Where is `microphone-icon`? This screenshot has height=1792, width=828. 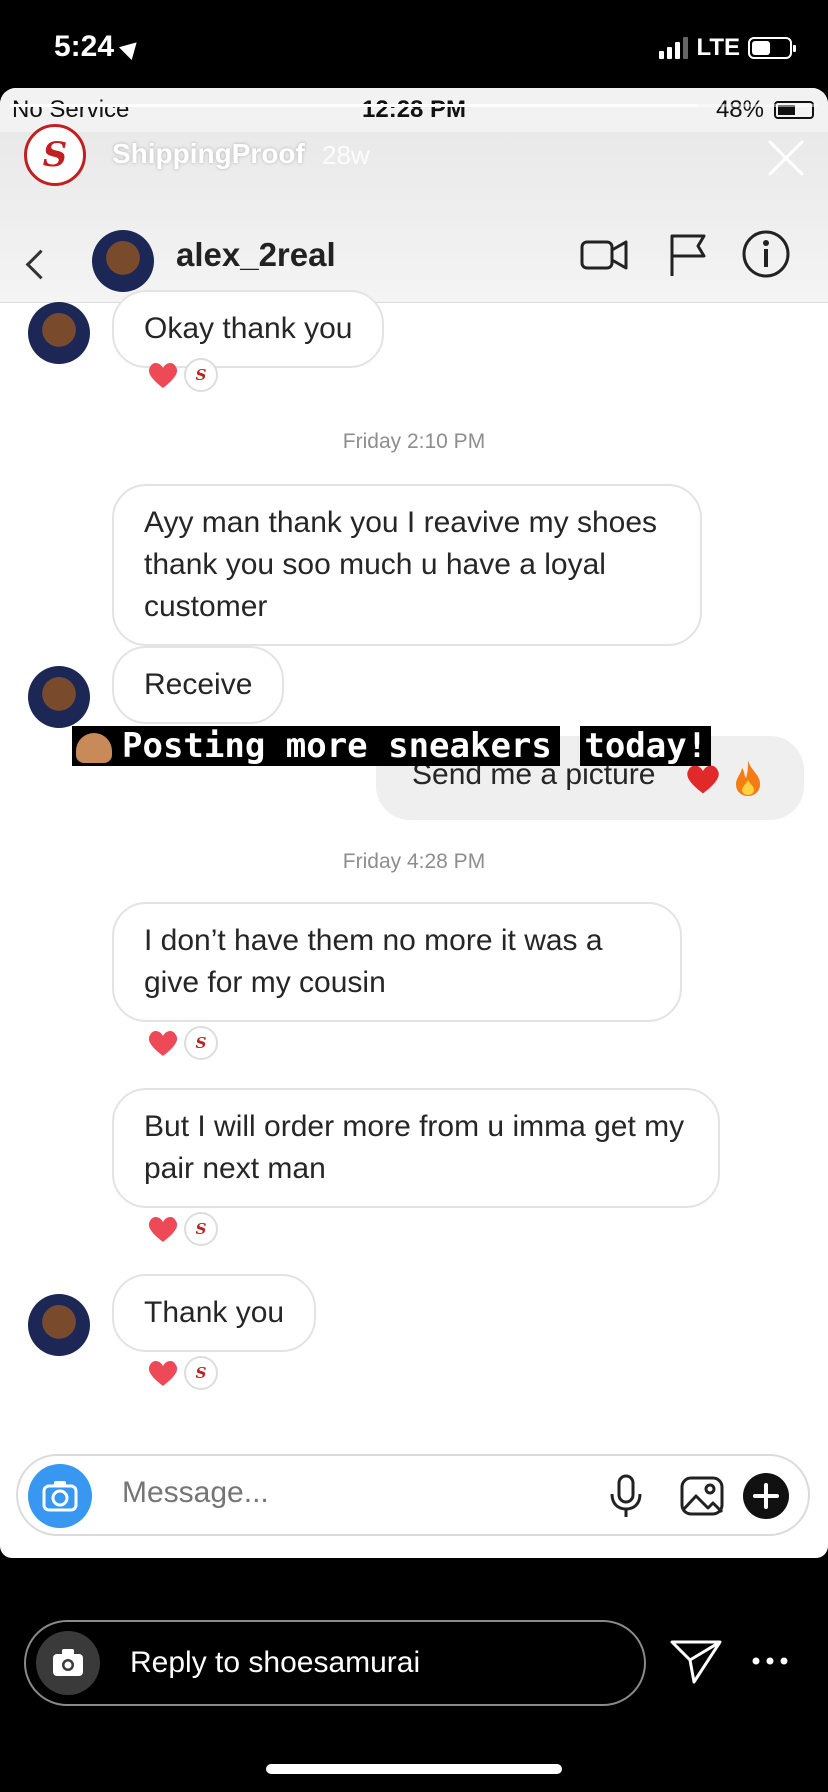 microphone-icon is located at coordinates (626, 1496).